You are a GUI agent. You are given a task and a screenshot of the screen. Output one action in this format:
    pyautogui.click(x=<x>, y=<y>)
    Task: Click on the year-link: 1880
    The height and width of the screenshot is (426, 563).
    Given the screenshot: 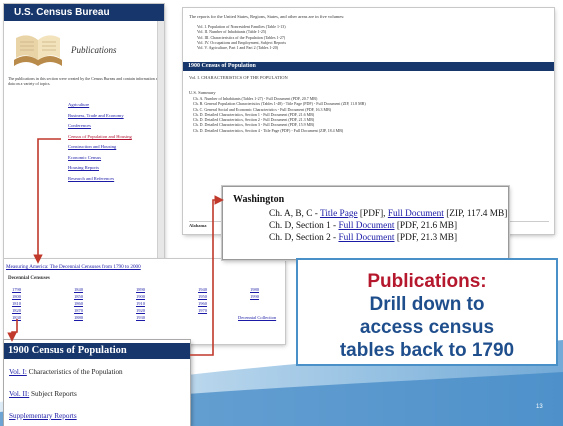 What is the action you would take?
    pyautogui.click(x=78, y=317)
    